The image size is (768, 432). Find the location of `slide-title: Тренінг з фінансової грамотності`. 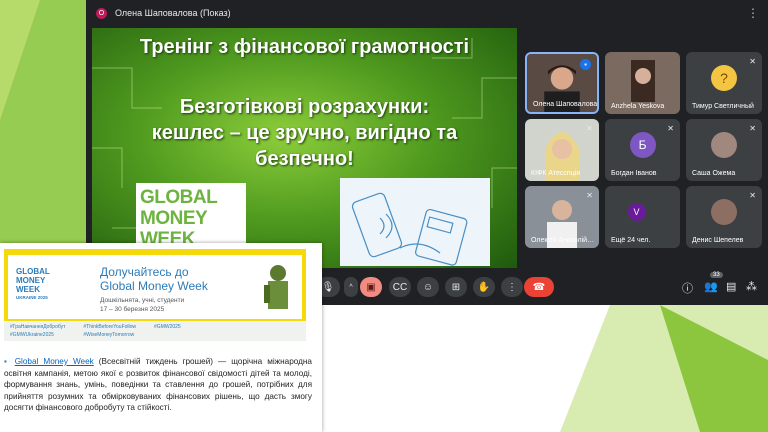

slide-title: Тренінг з фінансової грамотності is located at coordinates (304, 47).